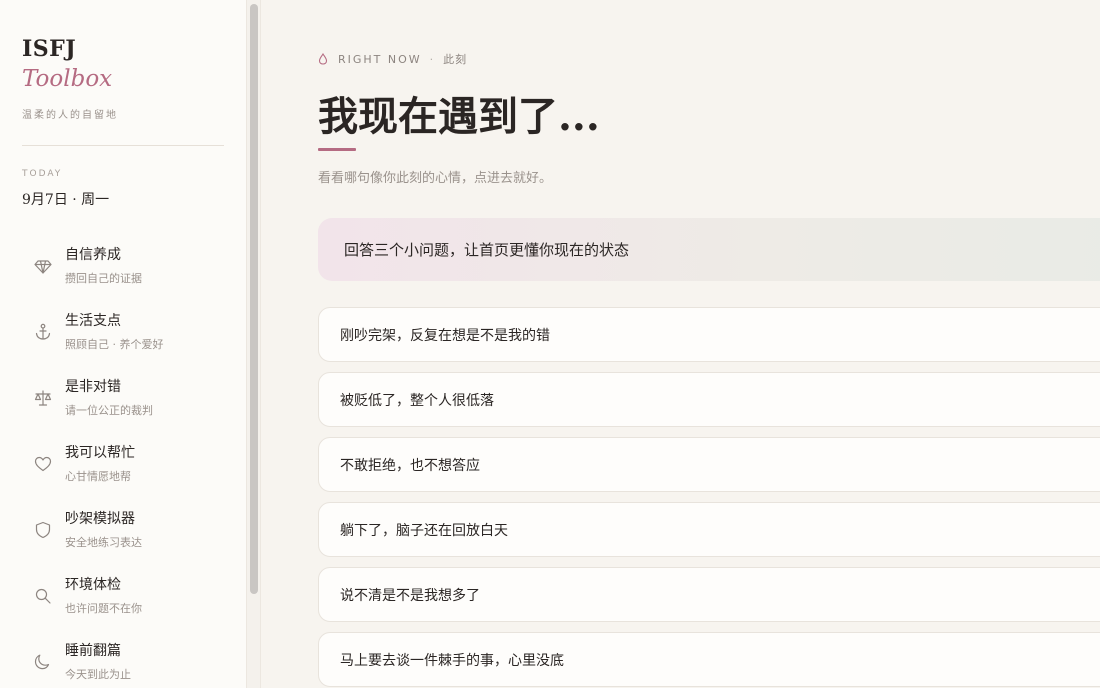  I want to click on situation-card: 躺下了，脑子还在回放白天, so click(709, 529).